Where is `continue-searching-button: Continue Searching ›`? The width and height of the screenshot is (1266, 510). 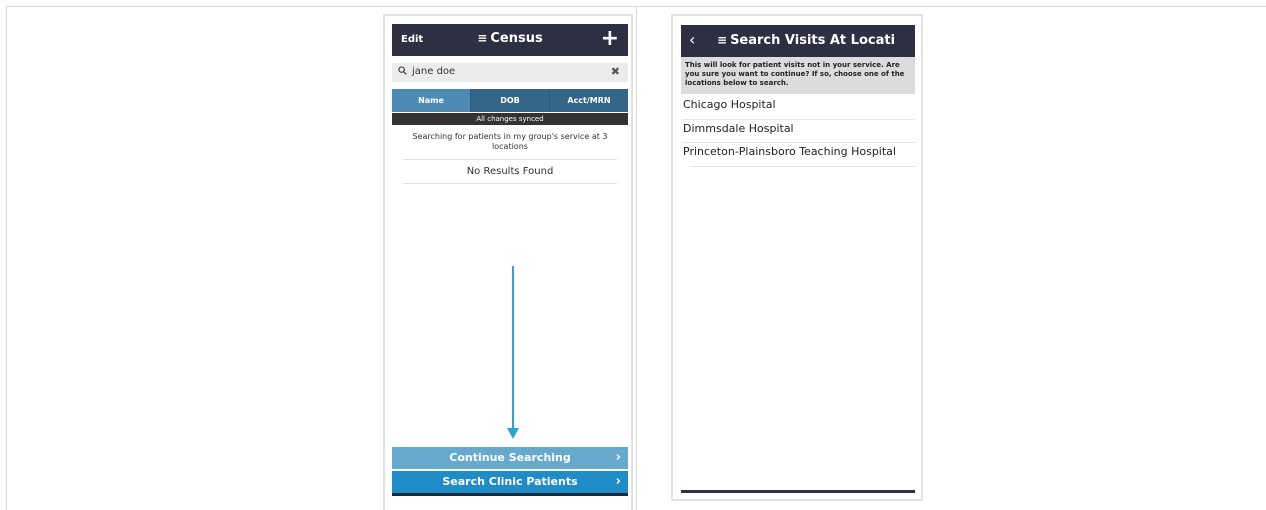
continue-searching-button: Continue Searching › is located at coordinates (510, 458).